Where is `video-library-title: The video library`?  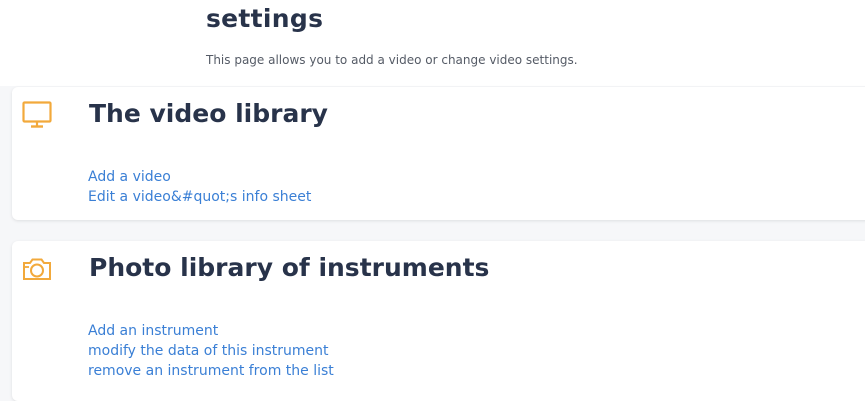
video-library-title: The video library is located at coordinates (208, 113).